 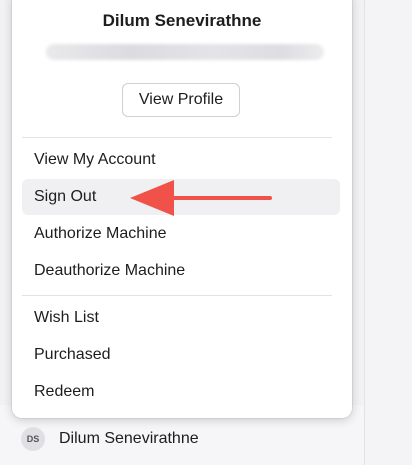 I want to click on view-profile-button: View Profile, so click(x=181, y=100).